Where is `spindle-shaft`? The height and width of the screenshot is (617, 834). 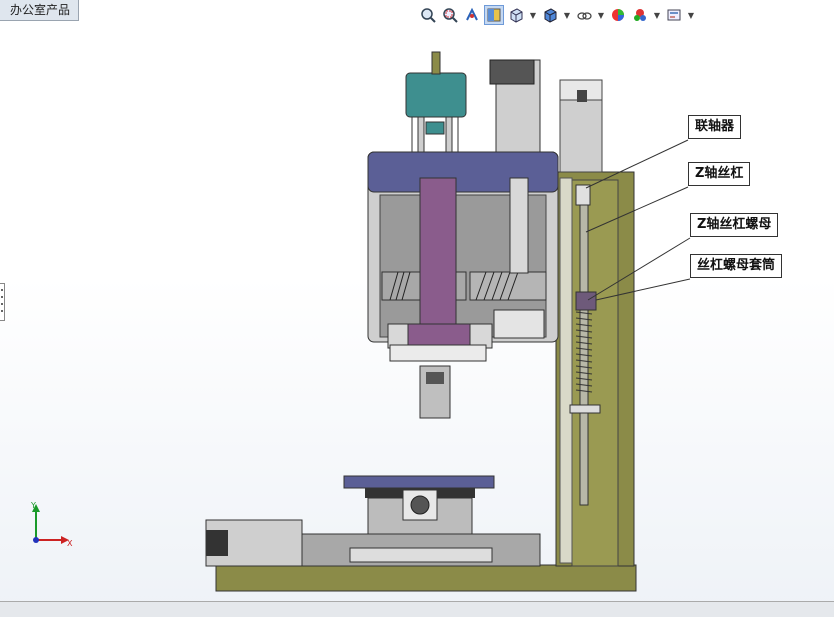 spindle-shaft is located at coordinates (438, 253).